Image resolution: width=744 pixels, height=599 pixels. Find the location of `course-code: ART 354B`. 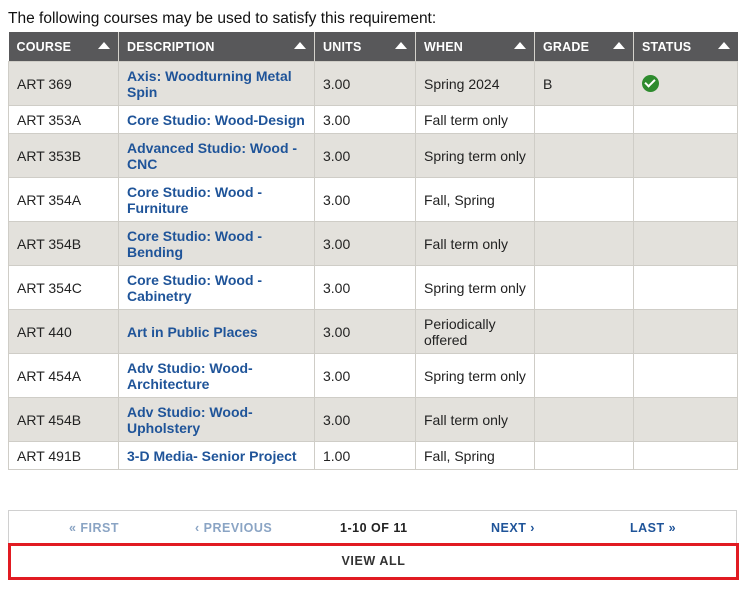

course-code: ART 354B is located at coordinates (63, 243).